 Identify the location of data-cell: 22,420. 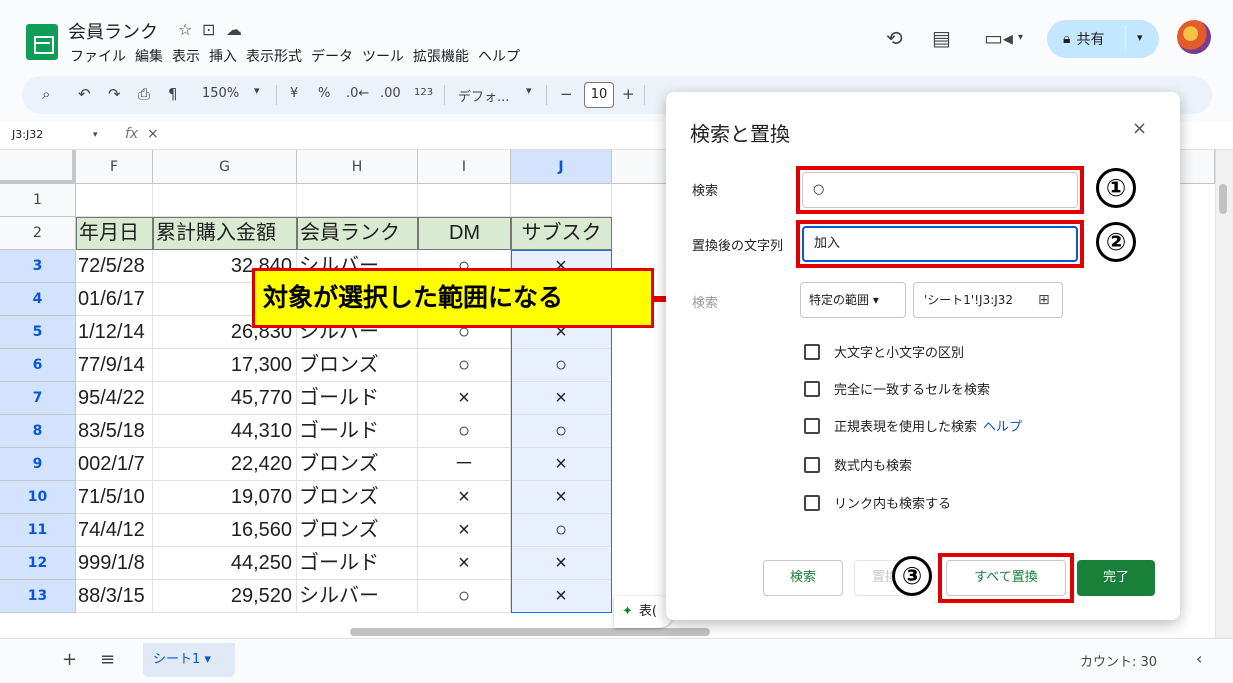
(225, 464).